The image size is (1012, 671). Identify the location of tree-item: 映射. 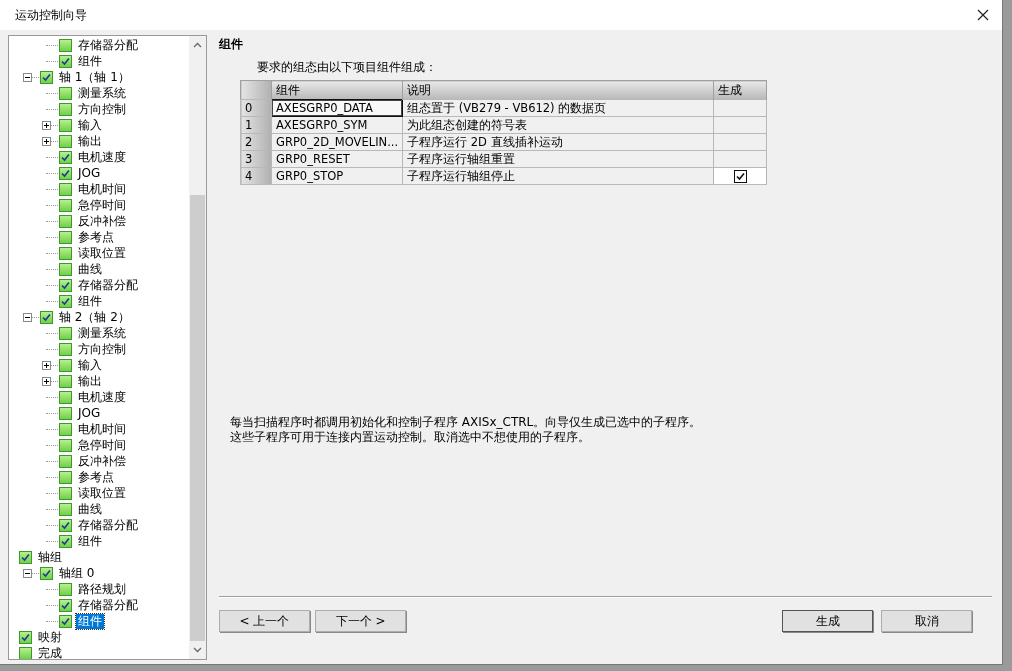
(50, 637).